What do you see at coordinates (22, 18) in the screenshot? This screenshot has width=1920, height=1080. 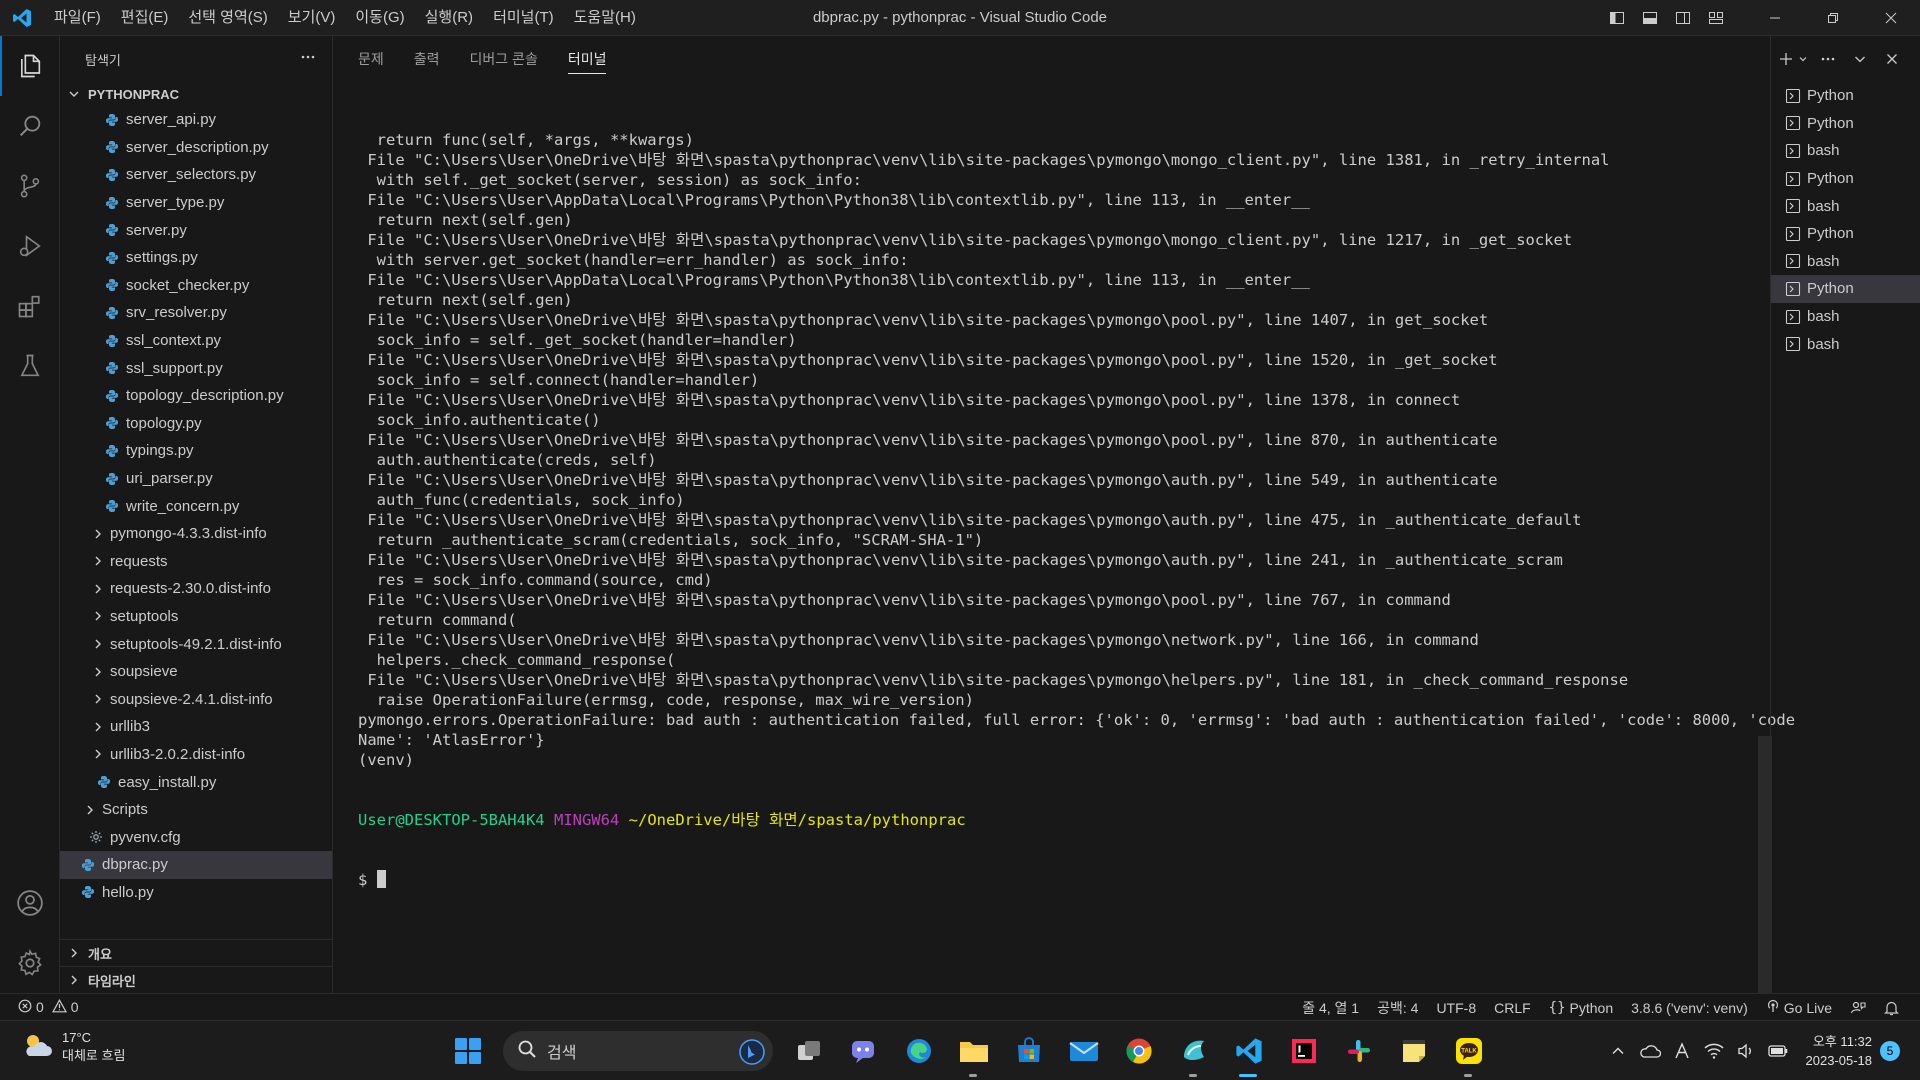 I see `vscode-logo-icon` at bounding box center [22, 18].